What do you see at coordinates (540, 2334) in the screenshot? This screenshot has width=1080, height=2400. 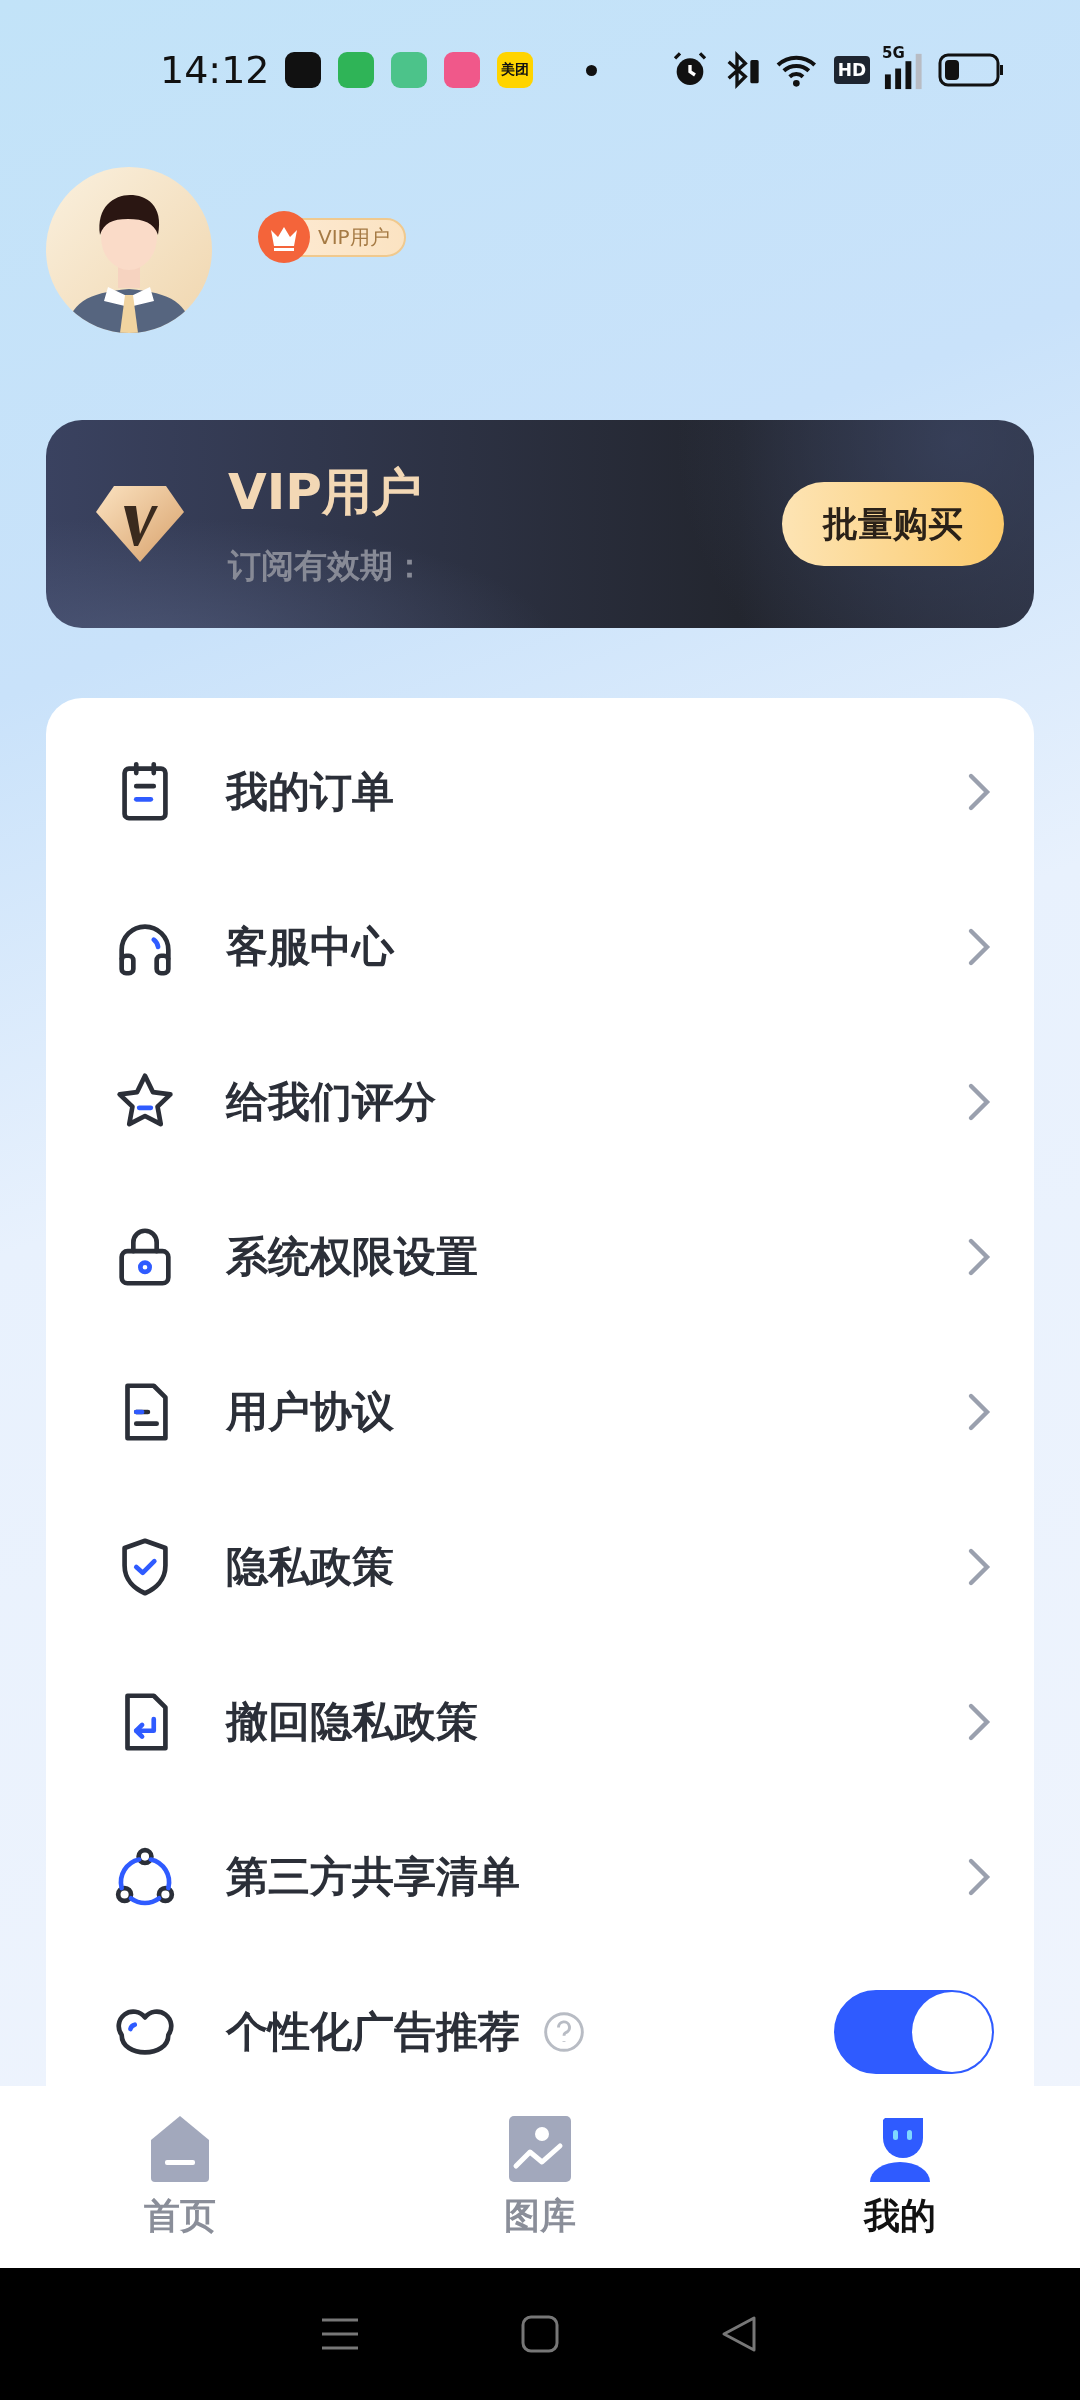 I see `home-button-icon` at bounding box center [540, 2334].